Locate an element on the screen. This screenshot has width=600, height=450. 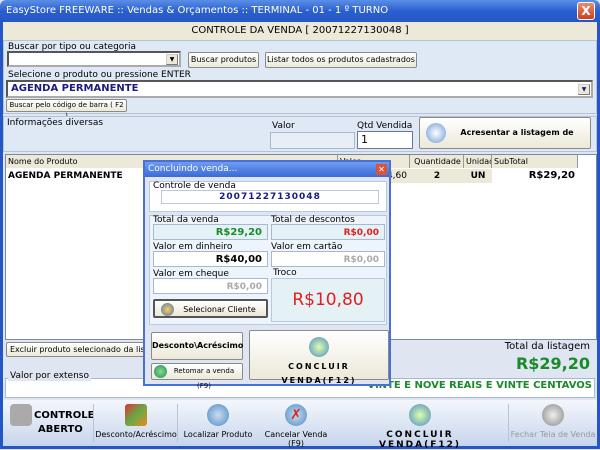
cheque-input: R$0,00 is located at coordinates (210, 286).